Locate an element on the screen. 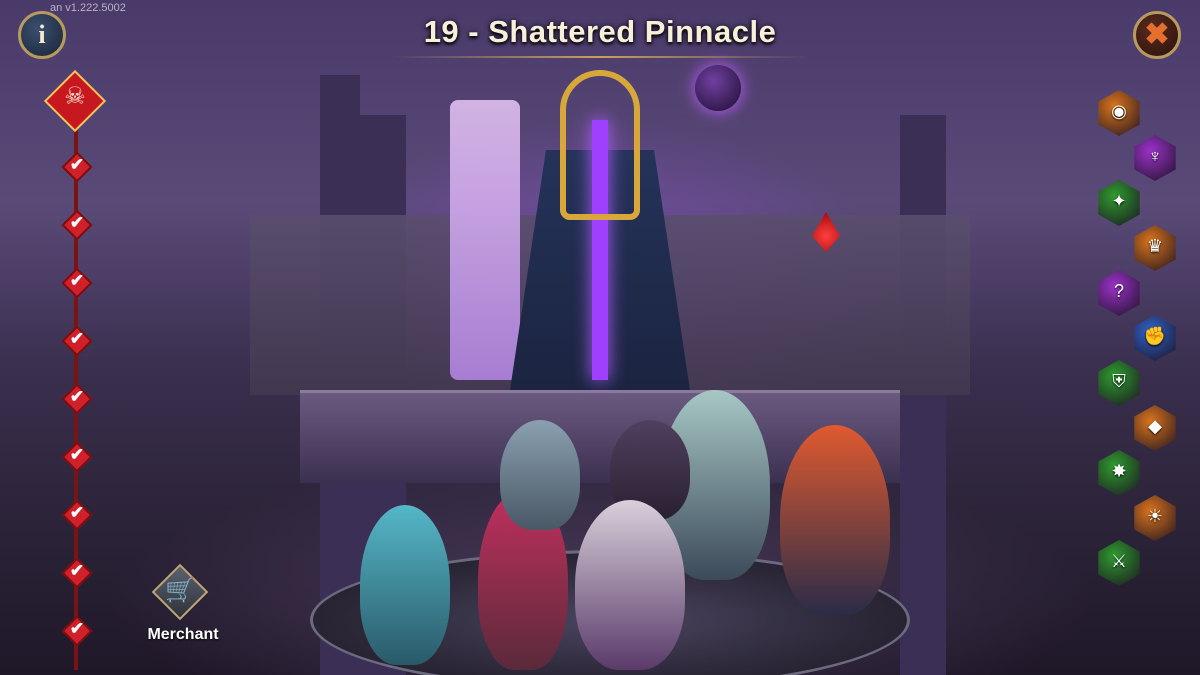  demon-skull-icon: ☠ is located at coordinates (75, 96).